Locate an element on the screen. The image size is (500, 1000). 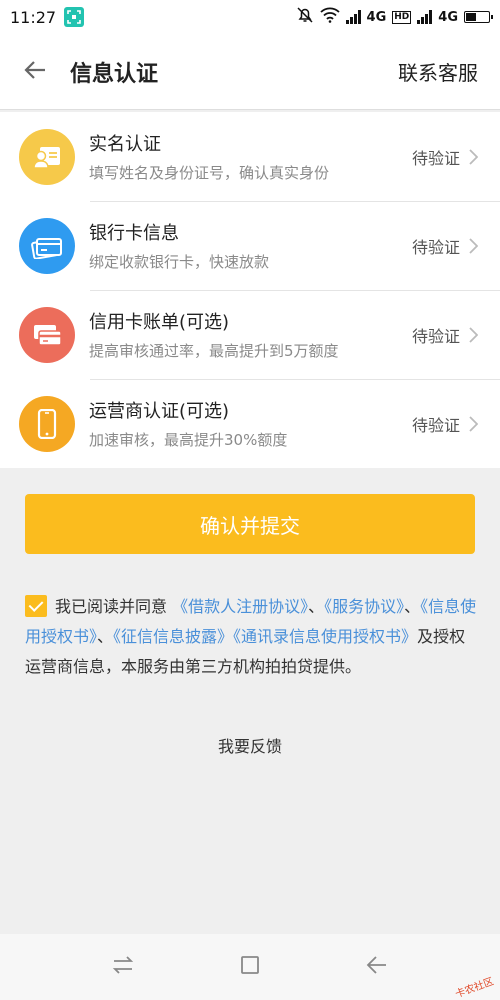
contact-service-button: 联系客服 is located at coordinates (438, 71).